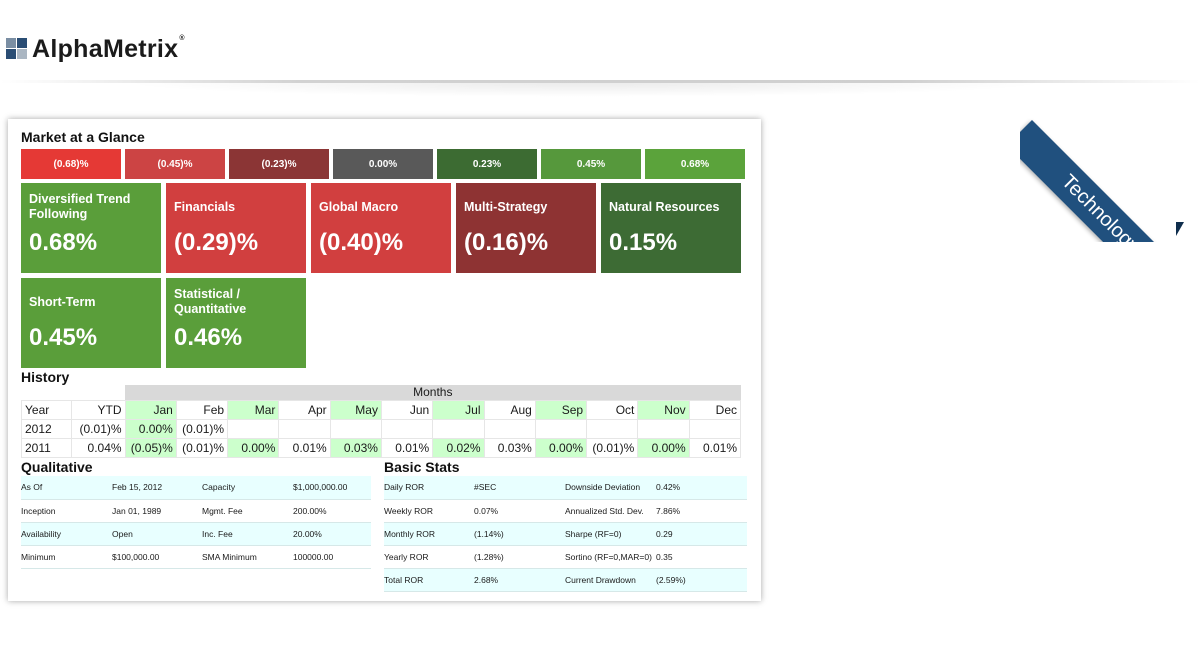 This screenshot has width=1200, height=651. I want to click on logo: AlphaMetrix®, so click(95, 48).